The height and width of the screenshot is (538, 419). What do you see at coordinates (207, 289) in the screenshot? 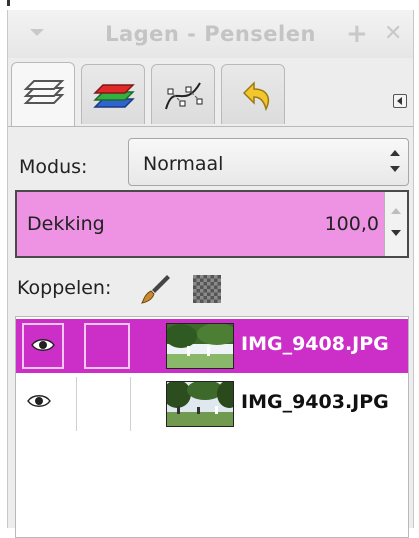
I see `lock-alpha-checker-icon` at bounding box center [207, 289].